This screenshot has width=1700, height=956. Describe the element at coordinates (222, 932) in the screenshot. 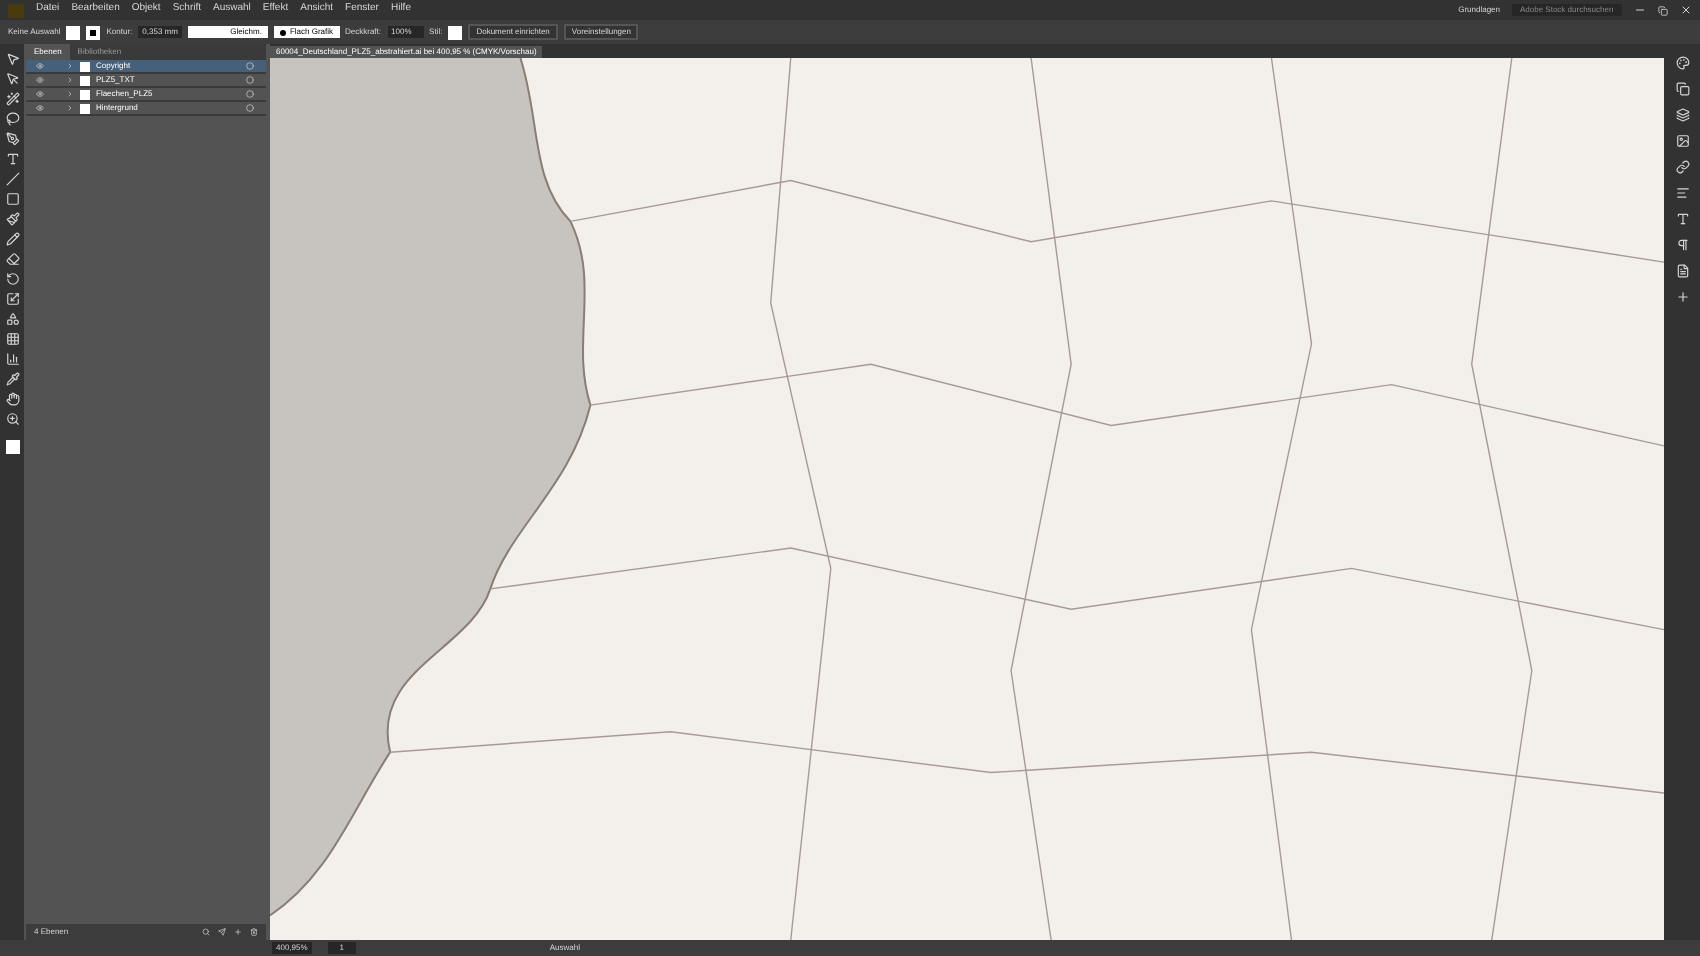

I see `export-icon` at that location.